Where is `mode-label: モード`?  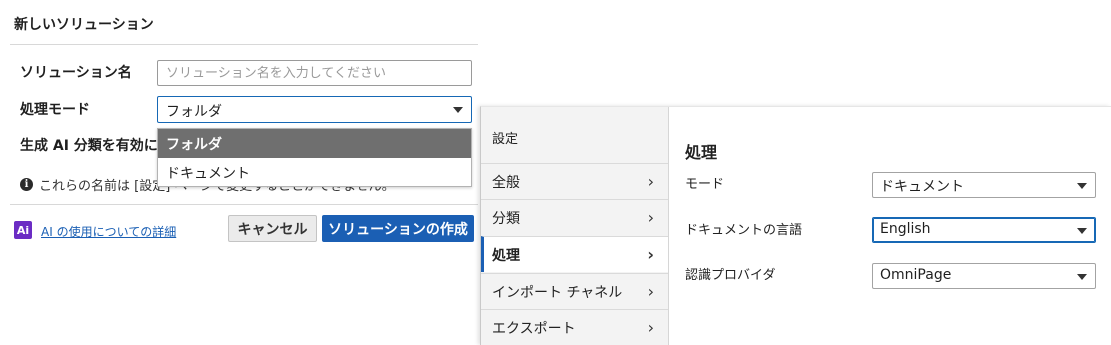
mode-label: モード is located at coordinates (705, 184).